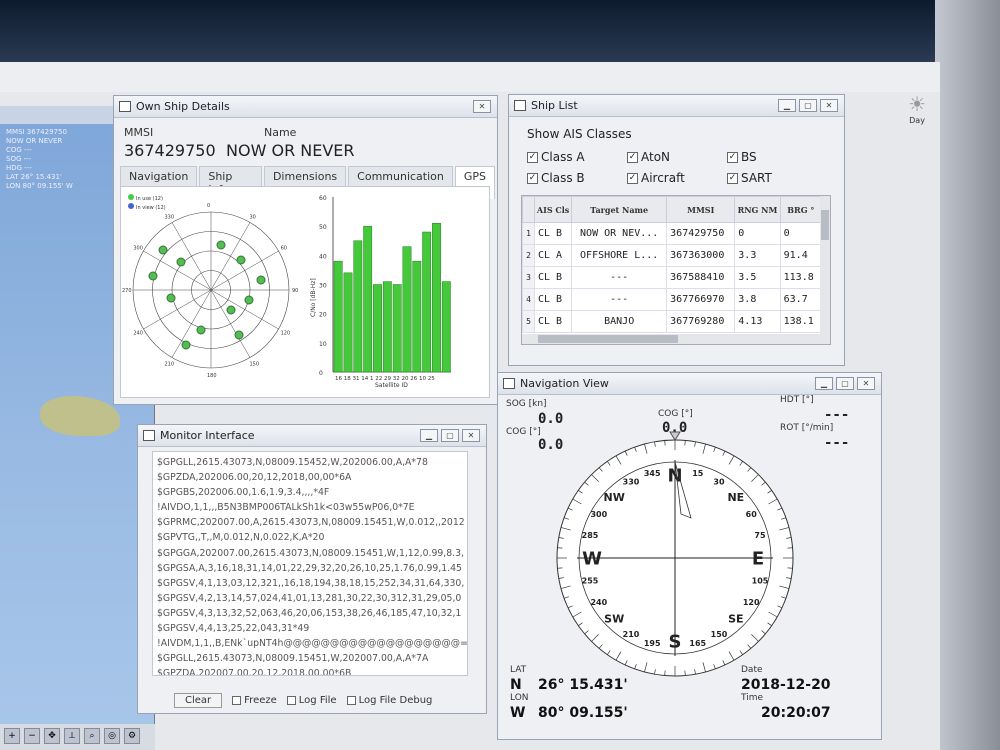  I want to click on cell-rng: 3.8, so click(757, 299).